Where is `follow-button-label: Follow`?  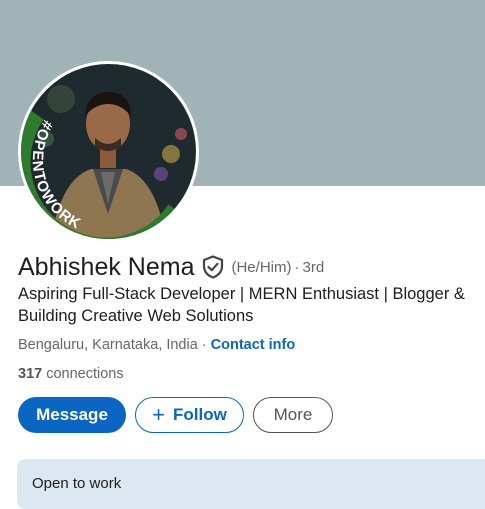 follow-button-label: Follow is located at coordinates (200, 414).